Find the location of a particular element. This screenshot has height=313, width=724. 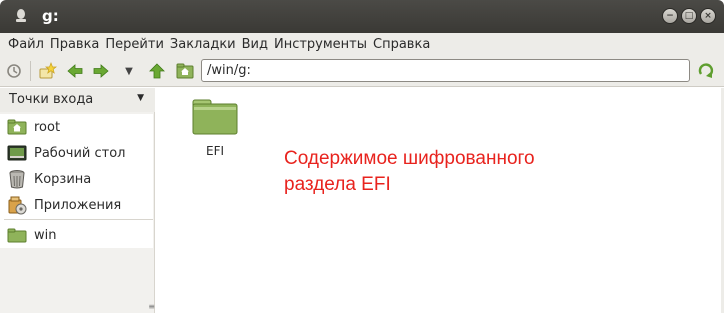

home-icon is located at coordinates (185, 71).